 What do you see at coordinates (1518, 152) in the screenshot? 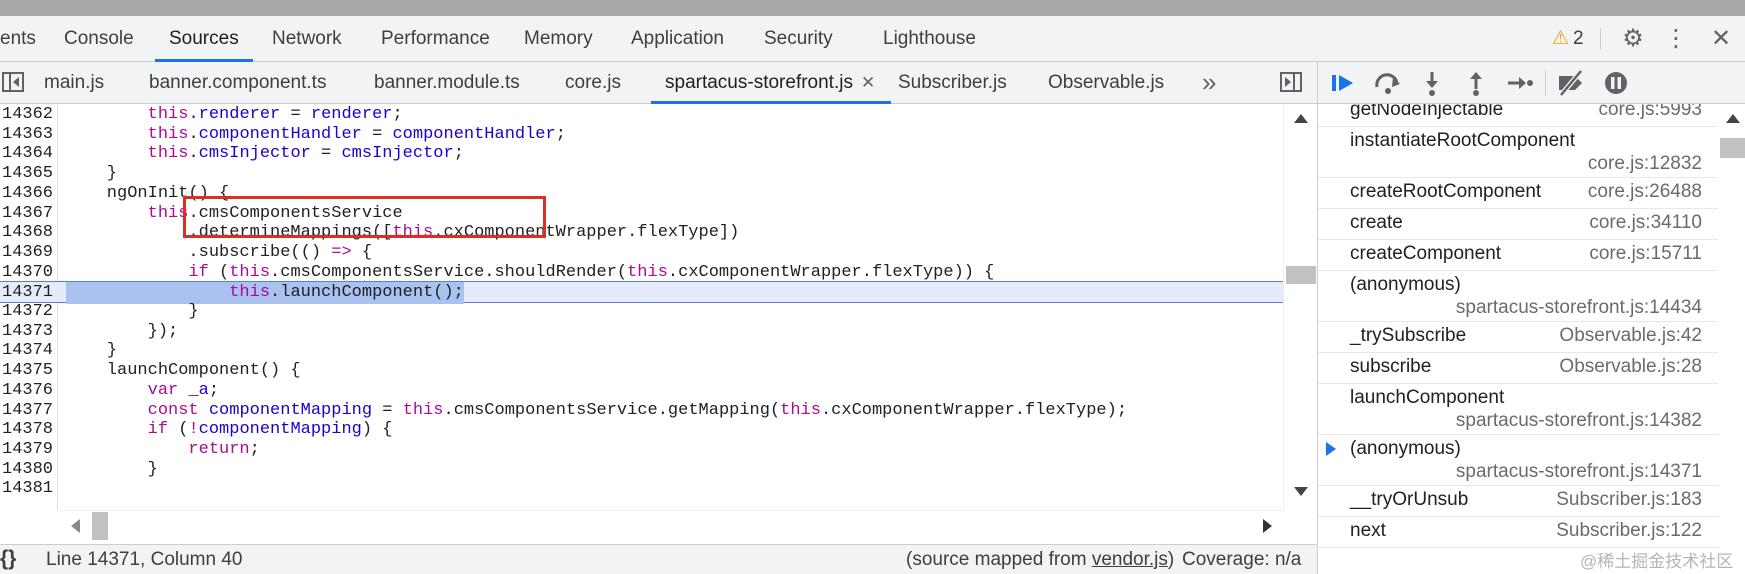
I see `call-frame: instantiateRootComponent core.js:12832` at bounding box center [1518, 152].